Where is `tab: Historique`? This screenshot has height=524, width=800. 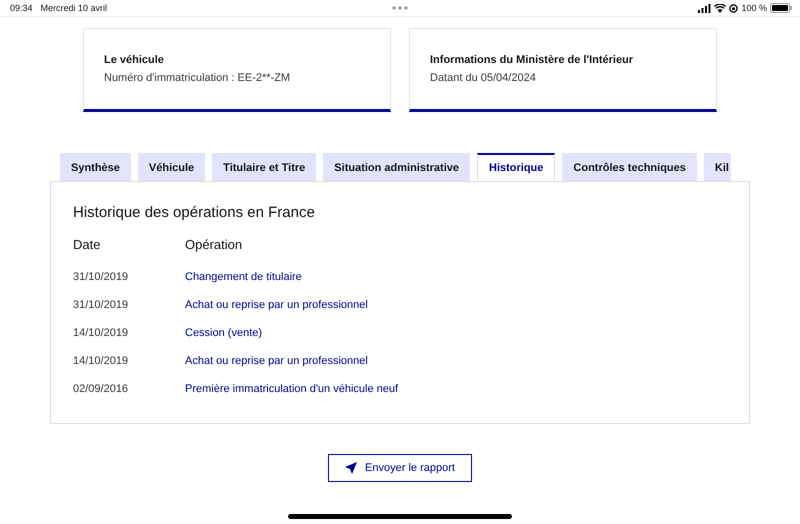
tab: Historique is located at coordinates (516, 167).